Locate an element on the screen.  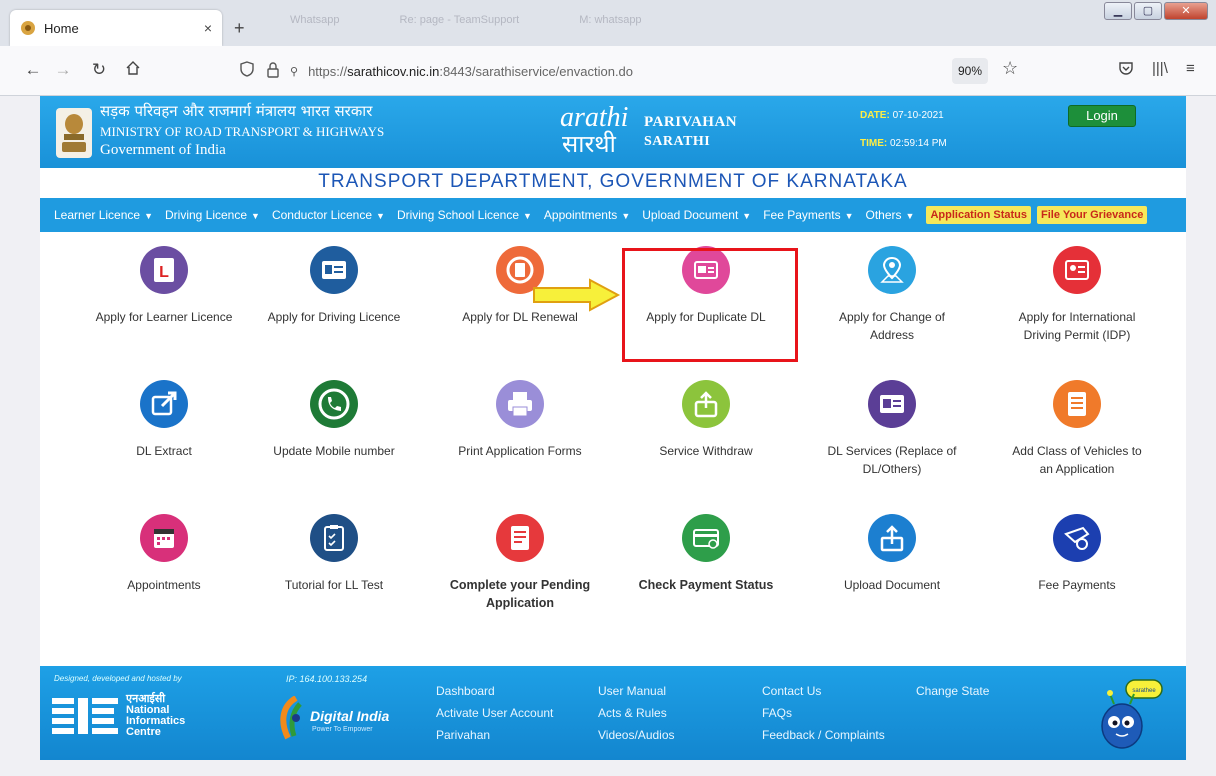
browser-tab-home: Home × is located at coordinates (116, 28).